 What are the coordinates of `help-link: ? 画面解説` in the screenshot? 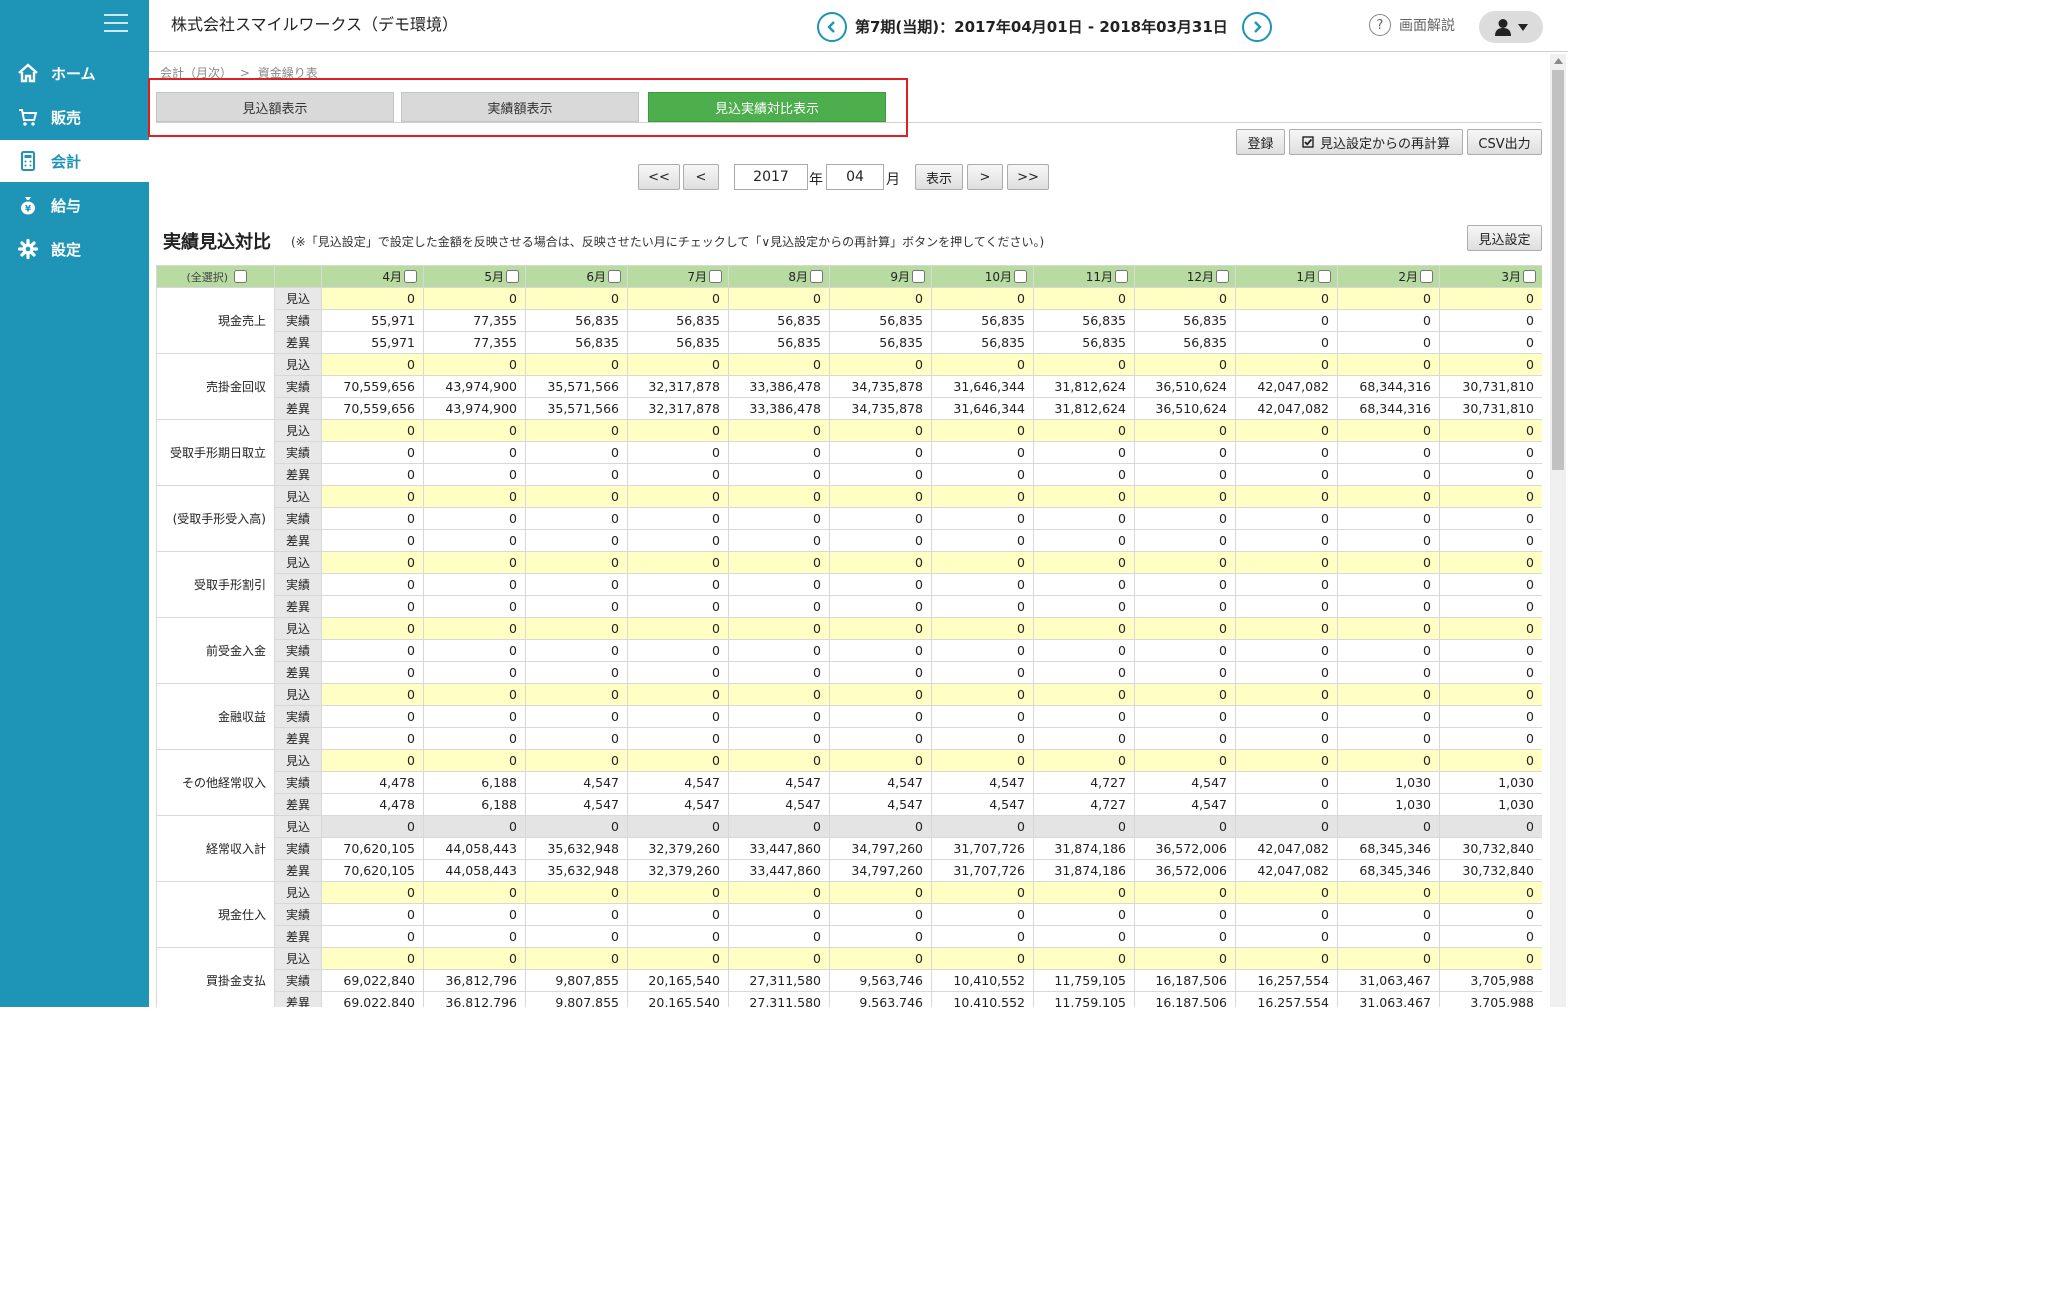 It's located at (1412, 25).